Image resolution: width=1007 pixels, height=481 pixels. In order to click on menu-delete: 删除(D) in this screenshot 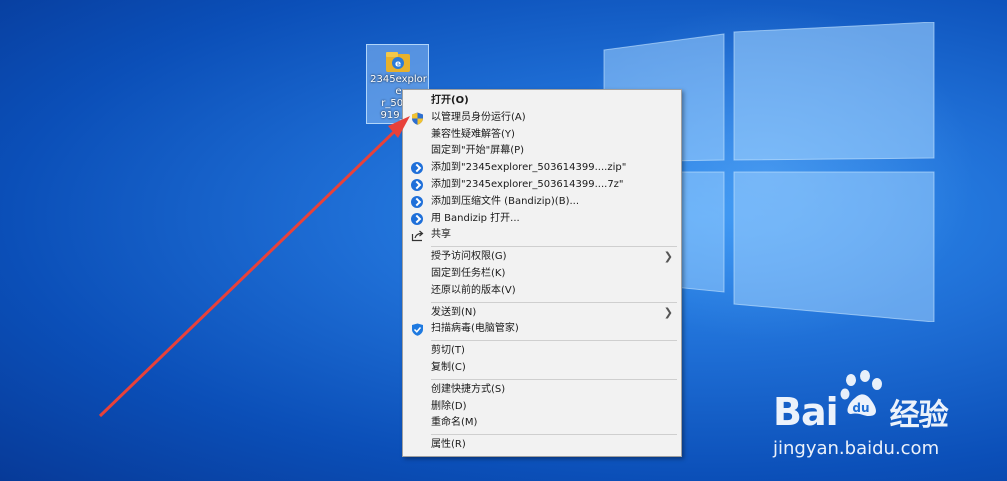, I will do `click(542, 407)`.